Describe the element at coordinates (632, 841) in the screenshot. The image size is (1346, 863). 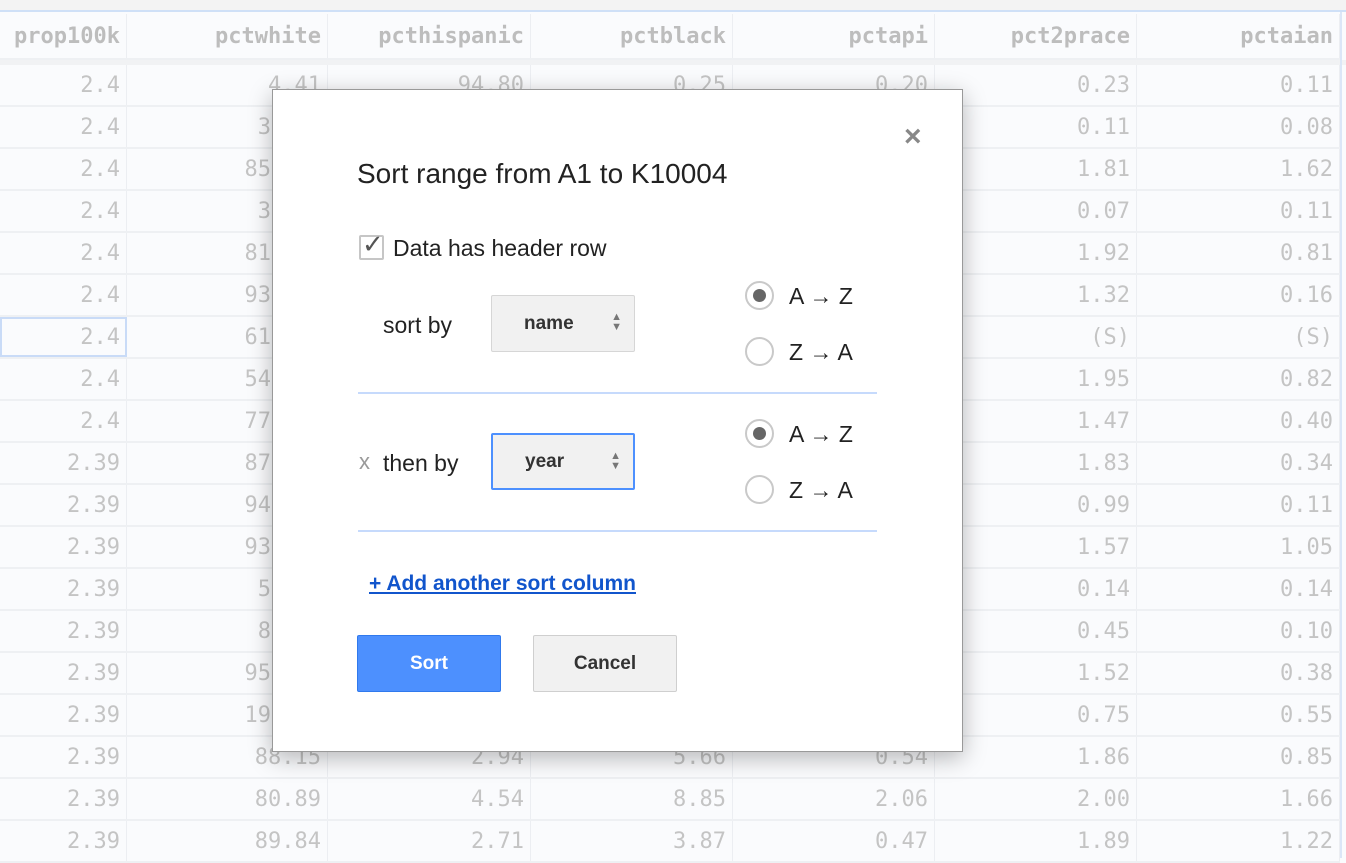
I see `cell-pctblack: 3.87` at that location.